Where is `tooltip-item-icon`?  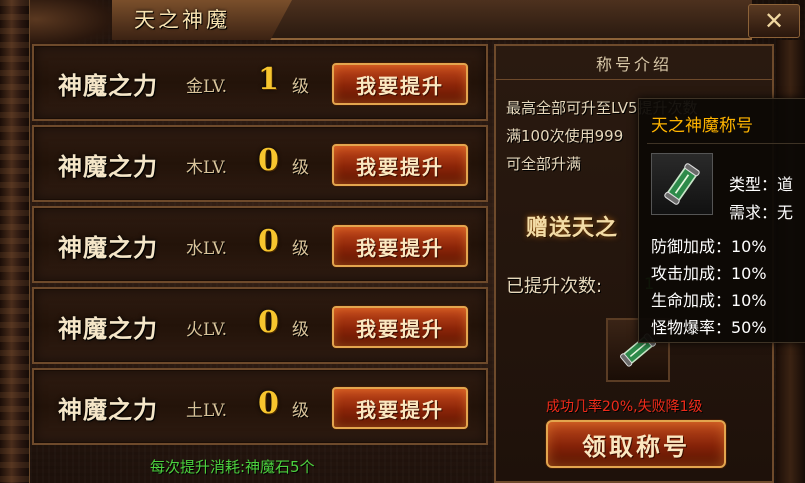
tooltip-item-icon is located at coordinates (682, 184).